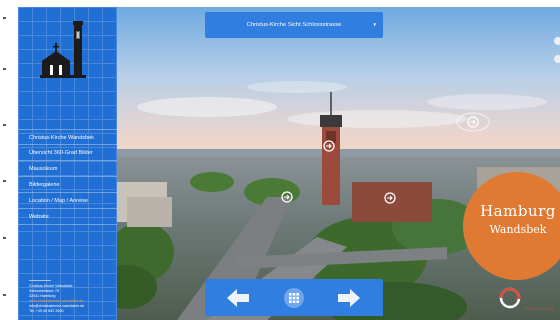 The height and width of the screenshot is (320, 560). I want to click on grid-icon, so click(294, 297).